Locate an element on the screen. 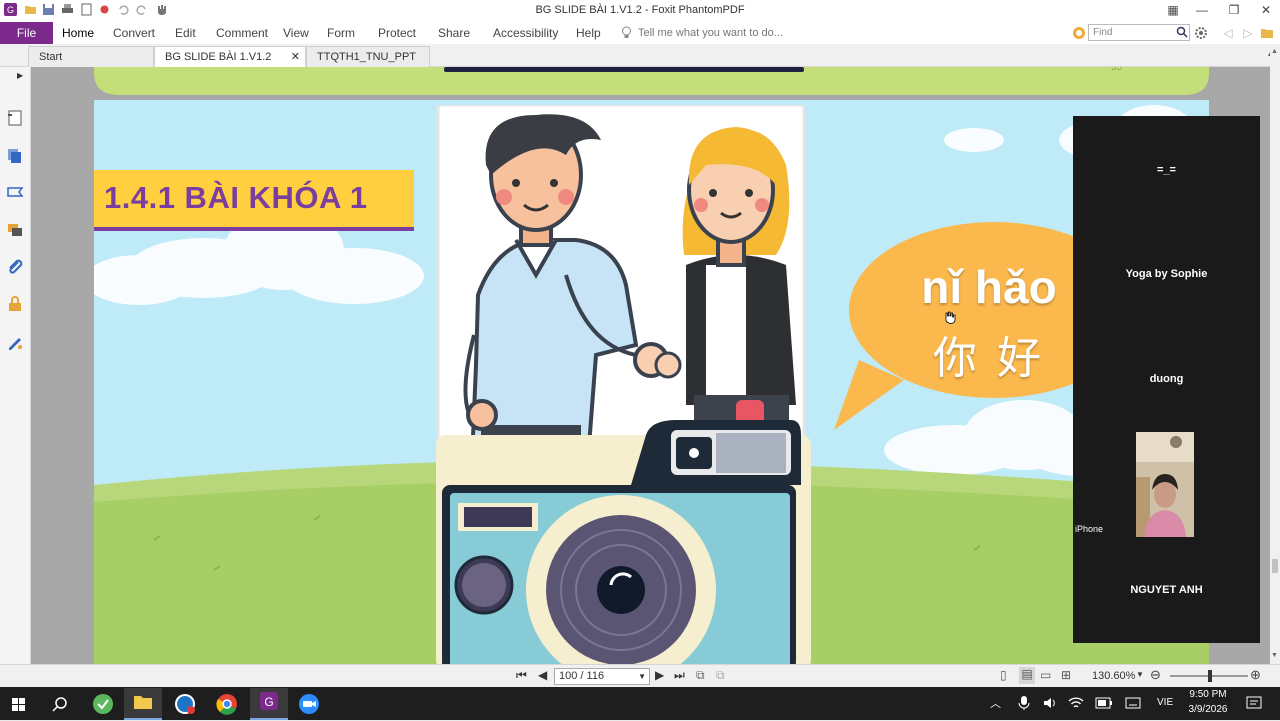 The width and height of the screenshot is (1280, 721). minimize-icon: — is located at coordinates (1202, 10).